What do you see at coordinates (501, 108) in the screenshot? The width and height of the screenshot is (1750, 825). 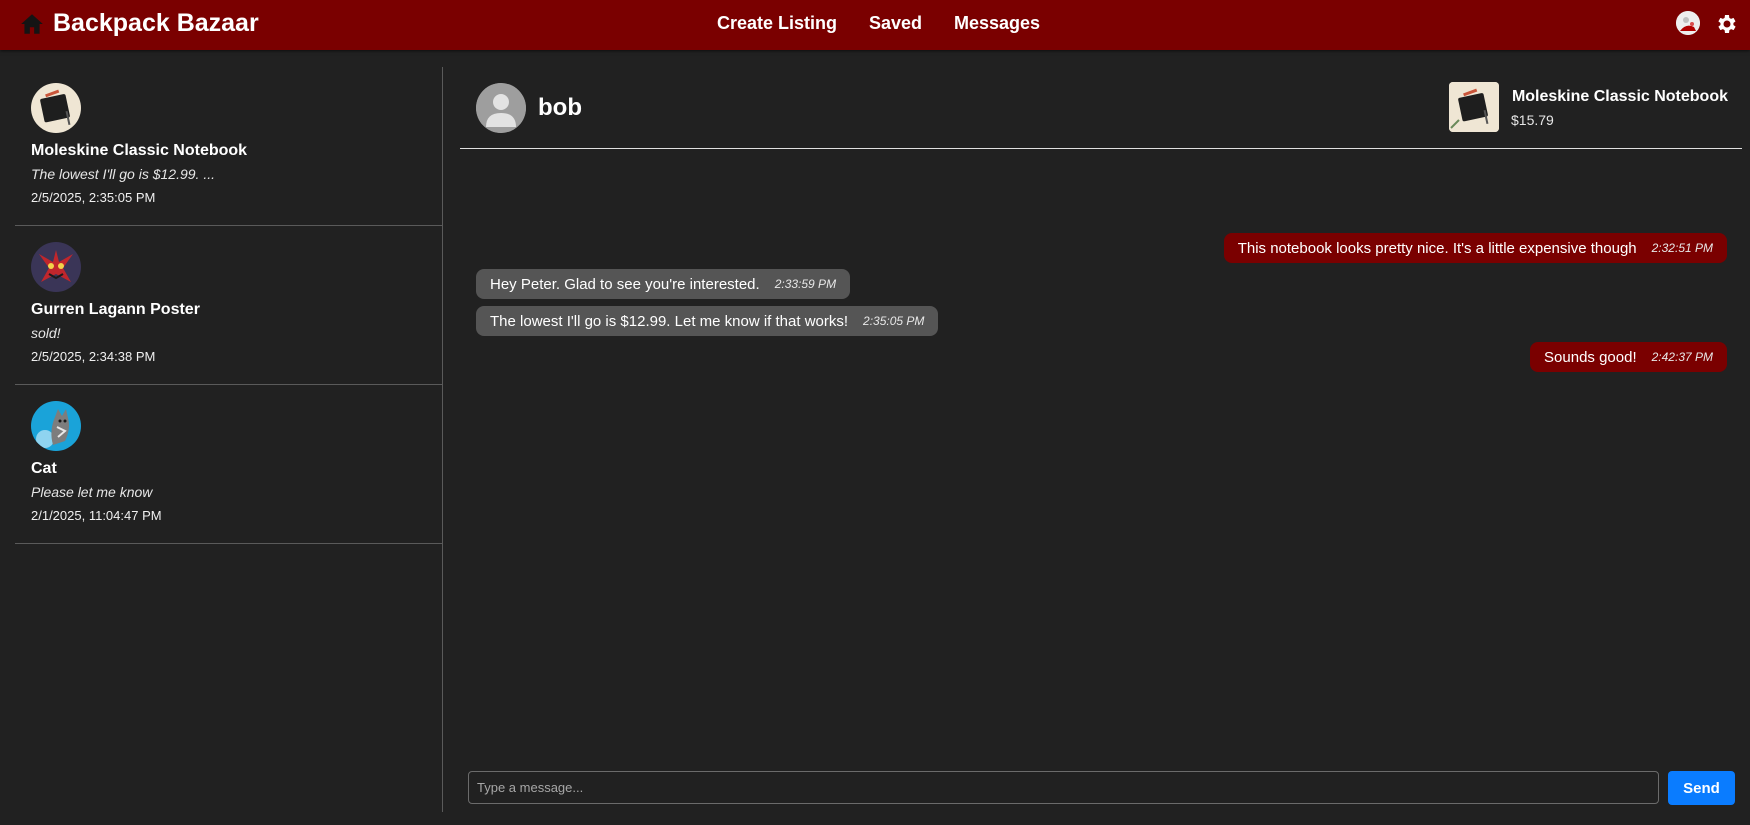 I see `partner-avatar` at bounding box center [501, 108].